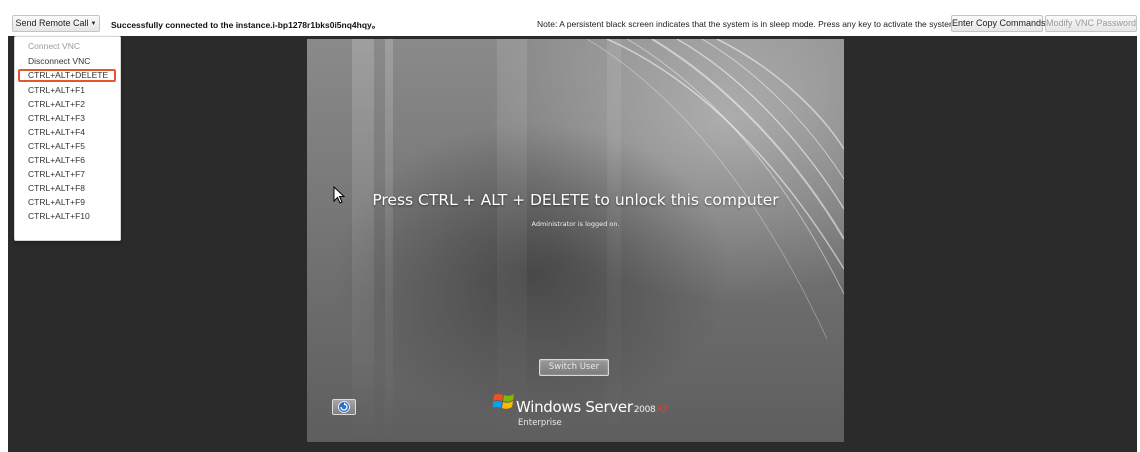 The image size is (1140, 452). I want to click on brand-name: Windows Server, so click(574, 407).